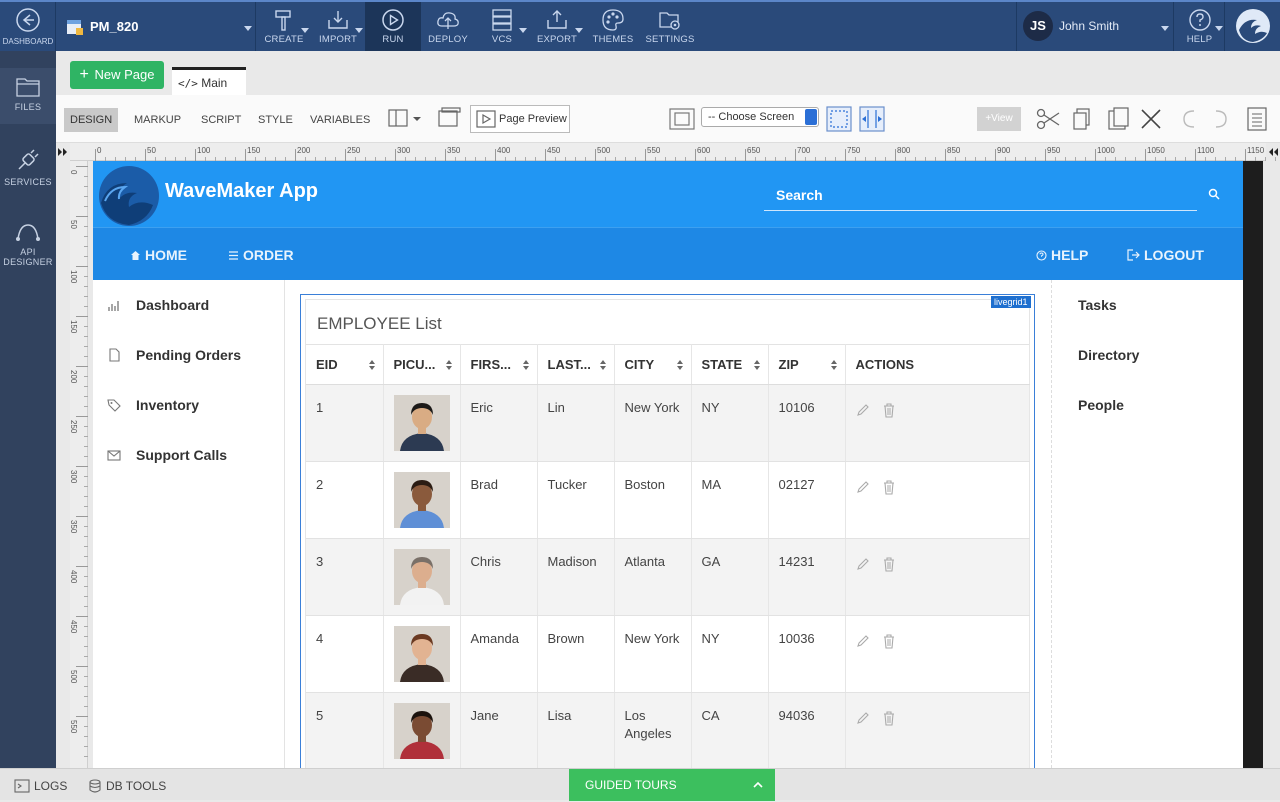 The width and height of the screenshot is (1280, 802). I want to click on tab-main: </> Main, so click(209, 81).